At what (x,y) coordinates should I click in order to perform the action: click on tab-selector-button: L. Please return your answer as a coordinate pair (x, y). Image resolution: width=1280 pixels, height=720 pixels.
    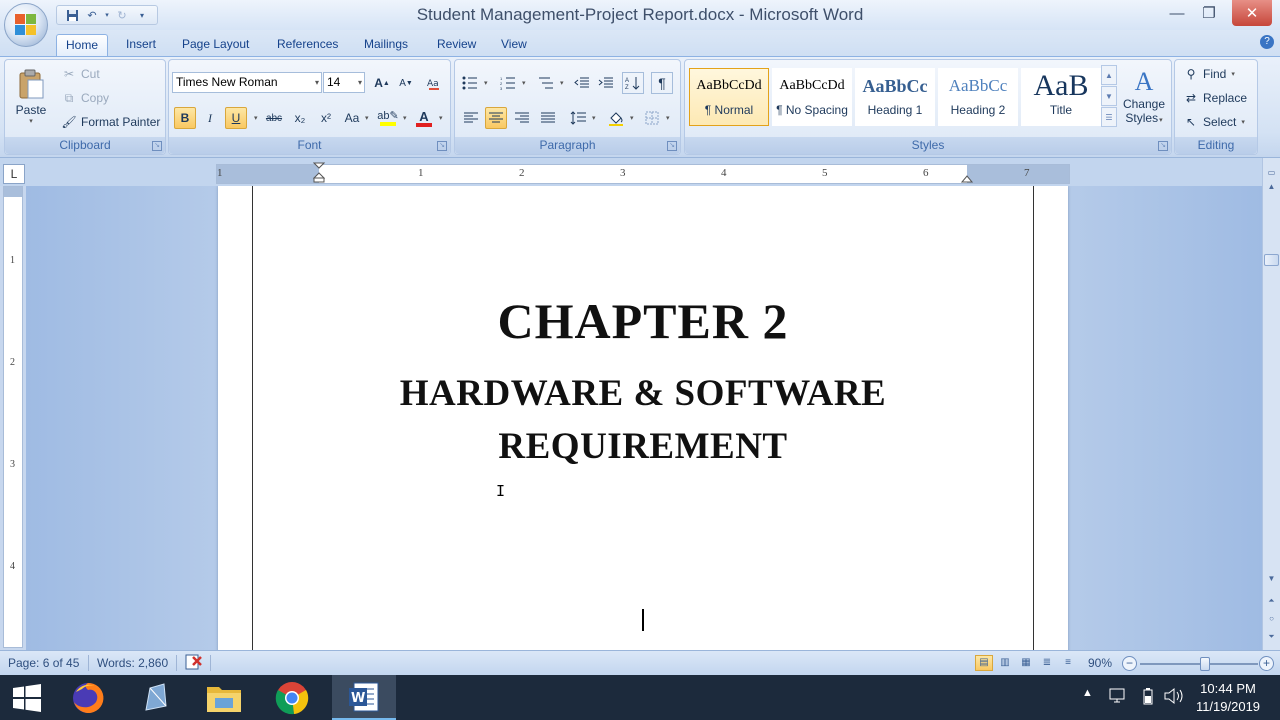
    Looking at the image, I should click on (14, 174).